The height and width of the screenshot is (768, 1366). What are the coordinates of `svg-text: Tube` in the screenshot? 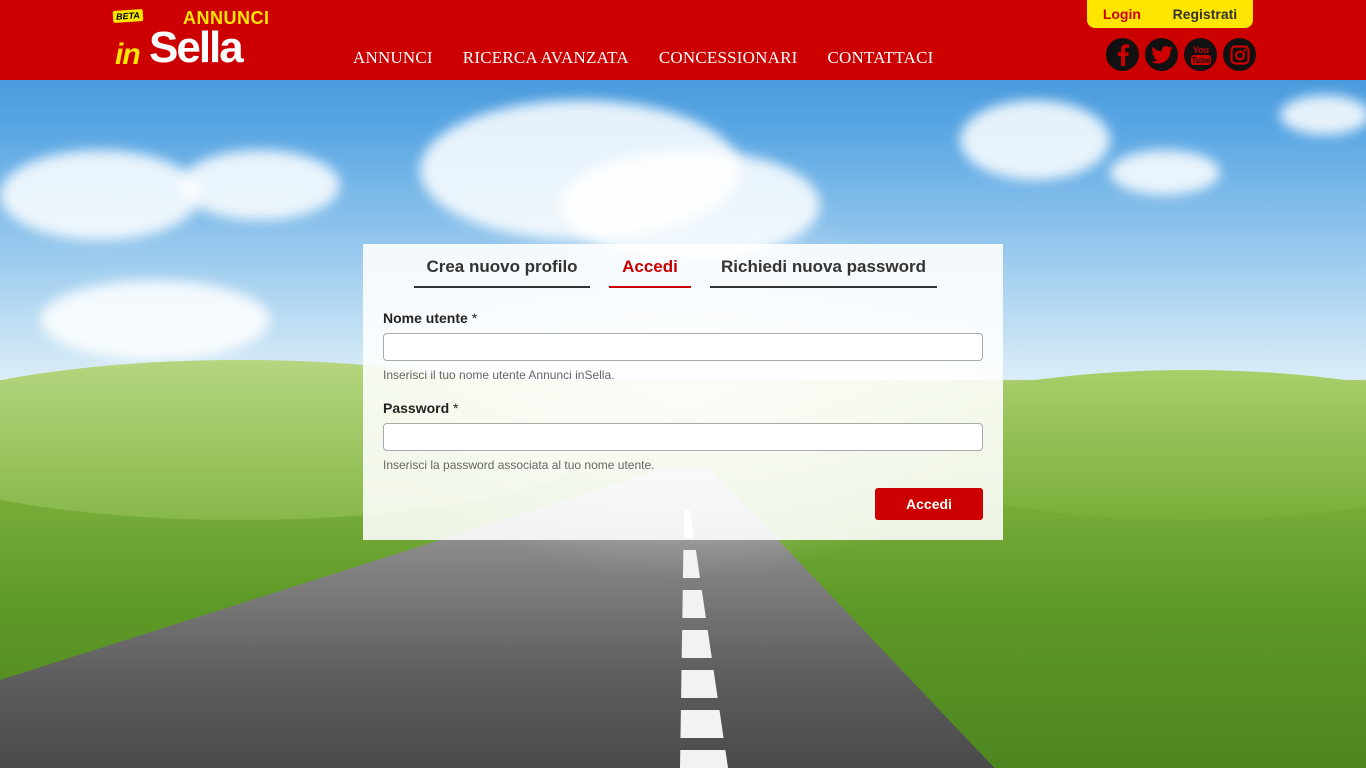 It's located at (1200, 60).